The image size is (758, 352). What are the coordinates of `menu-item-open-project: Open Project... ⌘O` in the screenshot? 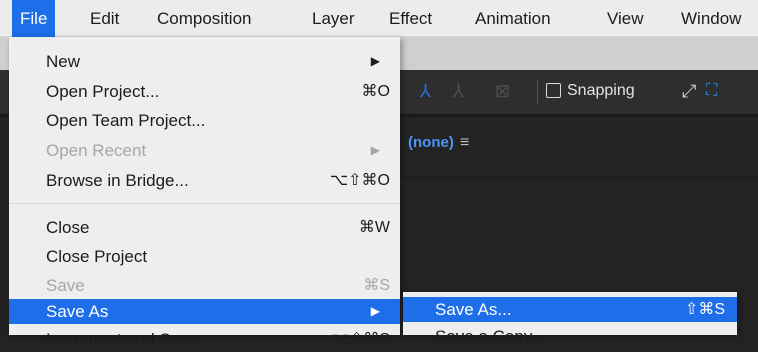 It's located at (204, 91).